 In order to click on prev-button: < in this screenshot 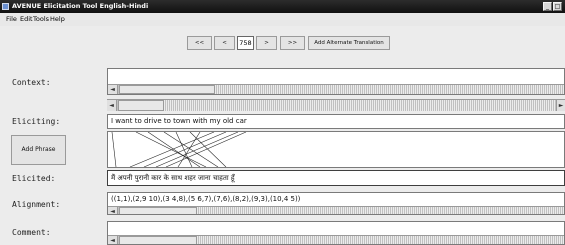, I will do `click(224, 43)`.